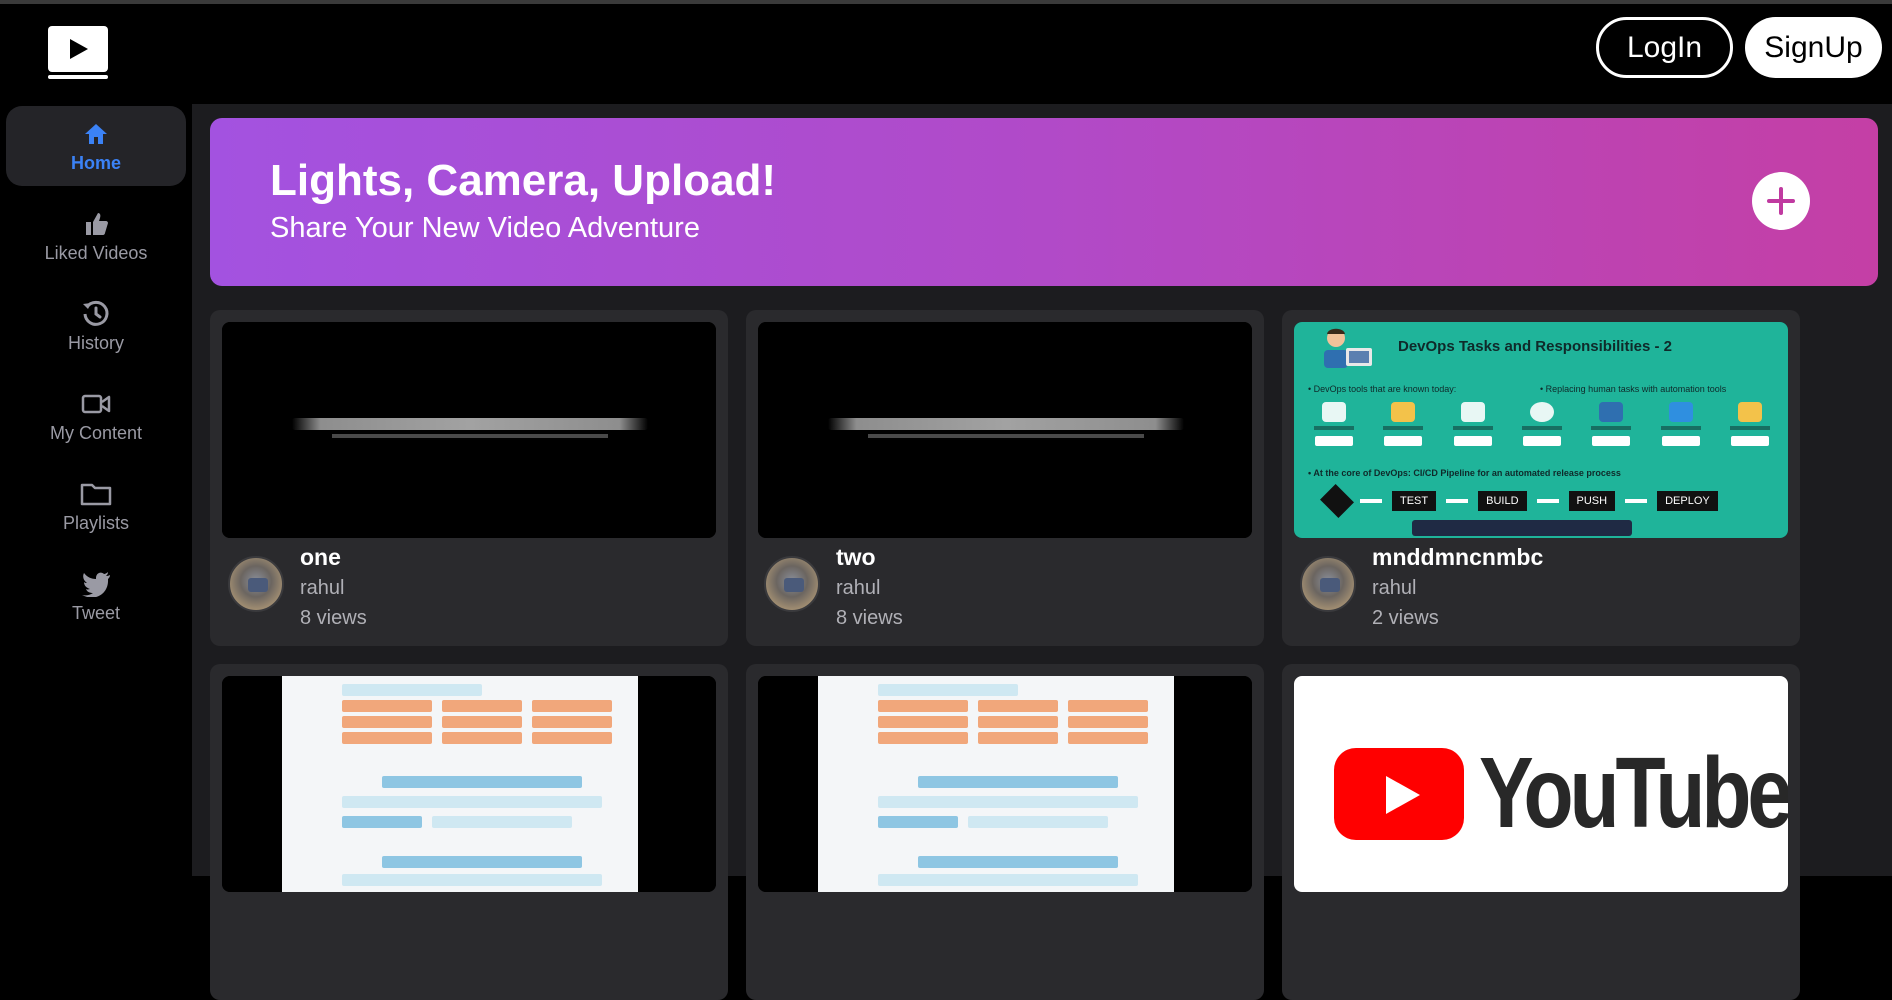 The height and width of the screenshot is (1000, 1892). Describe the element at coordinates (1592, 501) in the screenshot. I see `pipeline-step: PUSH` at that location.